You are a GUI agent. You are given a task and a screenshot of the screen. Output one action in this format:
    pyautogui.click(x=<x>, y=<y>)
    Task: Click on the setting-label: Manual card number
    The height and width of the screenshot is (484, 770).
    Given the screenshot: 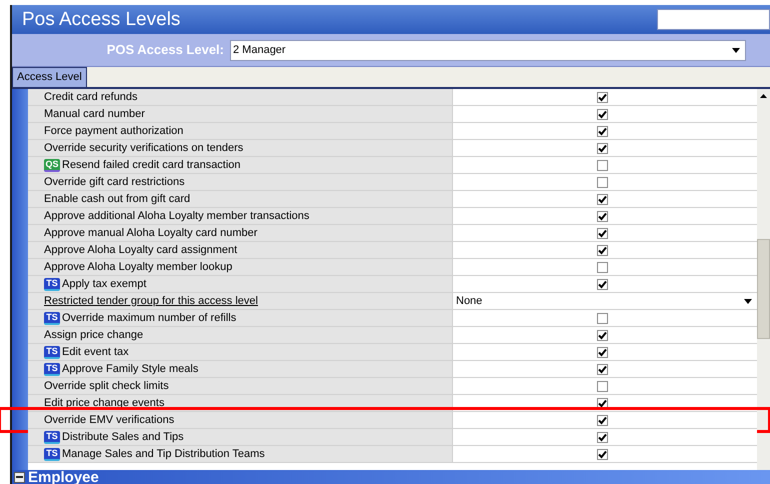 What is the action you would take?
    pyautogui.click(x=94, y=114)
    